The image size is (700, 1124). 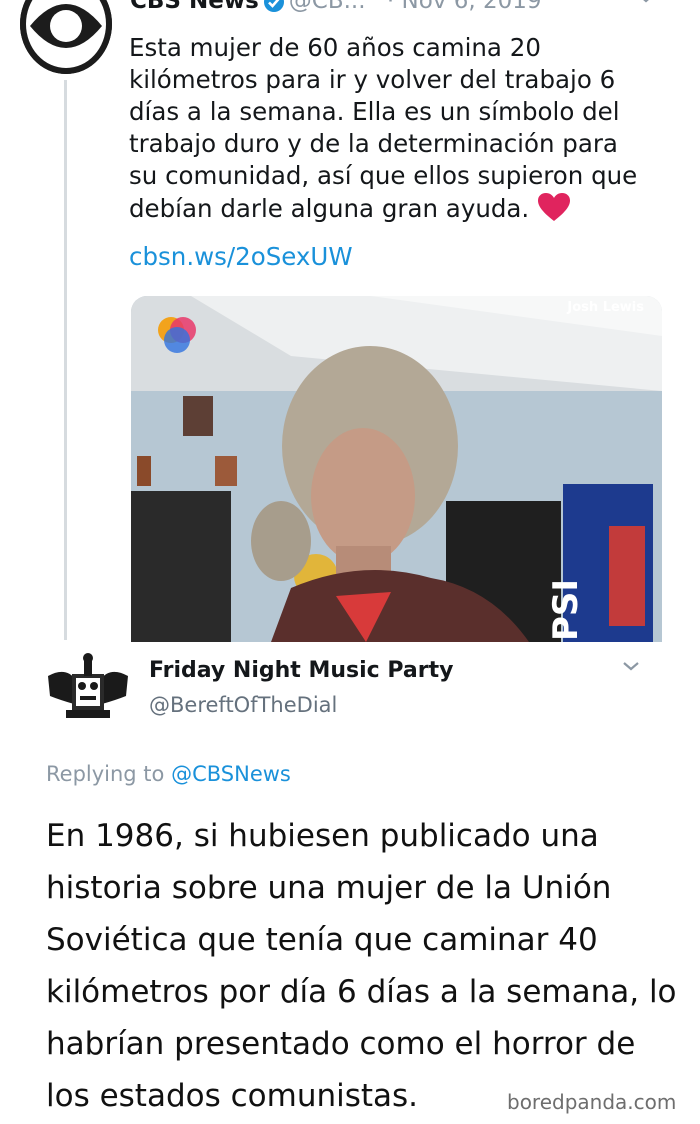 What do you see at coordinates (273, 6) in the screenshot?
I see `verified-badge-icon` at bounding box center [273, 6].